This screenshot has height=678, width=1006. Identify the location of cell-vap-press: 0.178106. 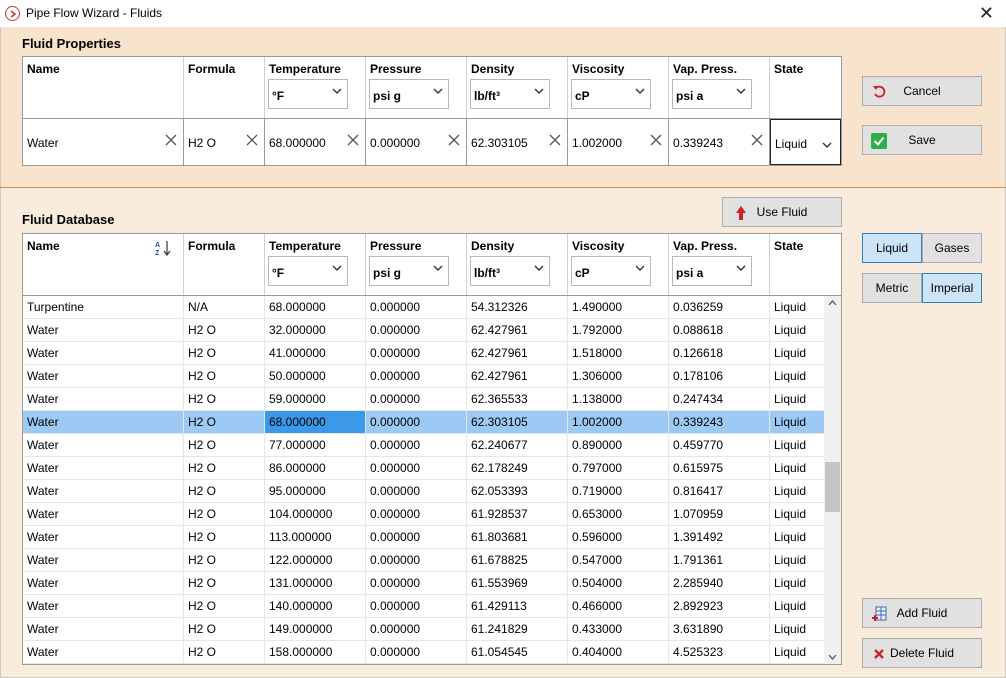
(719, 376).